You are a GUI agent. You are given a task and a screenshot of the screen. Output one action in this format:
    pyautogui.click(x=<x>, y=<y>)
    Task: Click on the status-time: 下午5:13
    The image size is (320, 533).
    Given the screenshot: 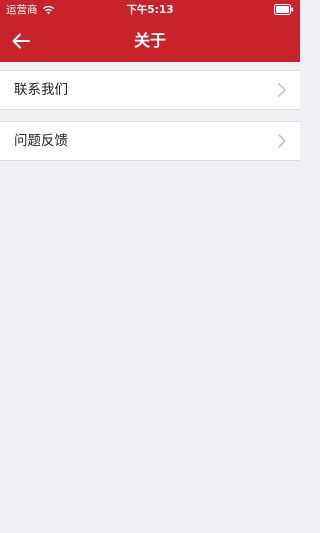 What is the action you would take?
    pyautogui.click(x=150, y=10)
    